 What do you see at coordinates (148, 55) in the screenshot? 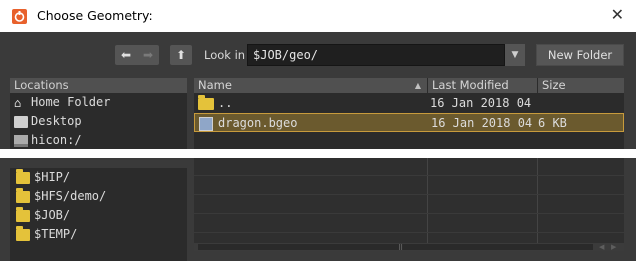
I see `forward-button: ➡` at bounding box center [148, 55].